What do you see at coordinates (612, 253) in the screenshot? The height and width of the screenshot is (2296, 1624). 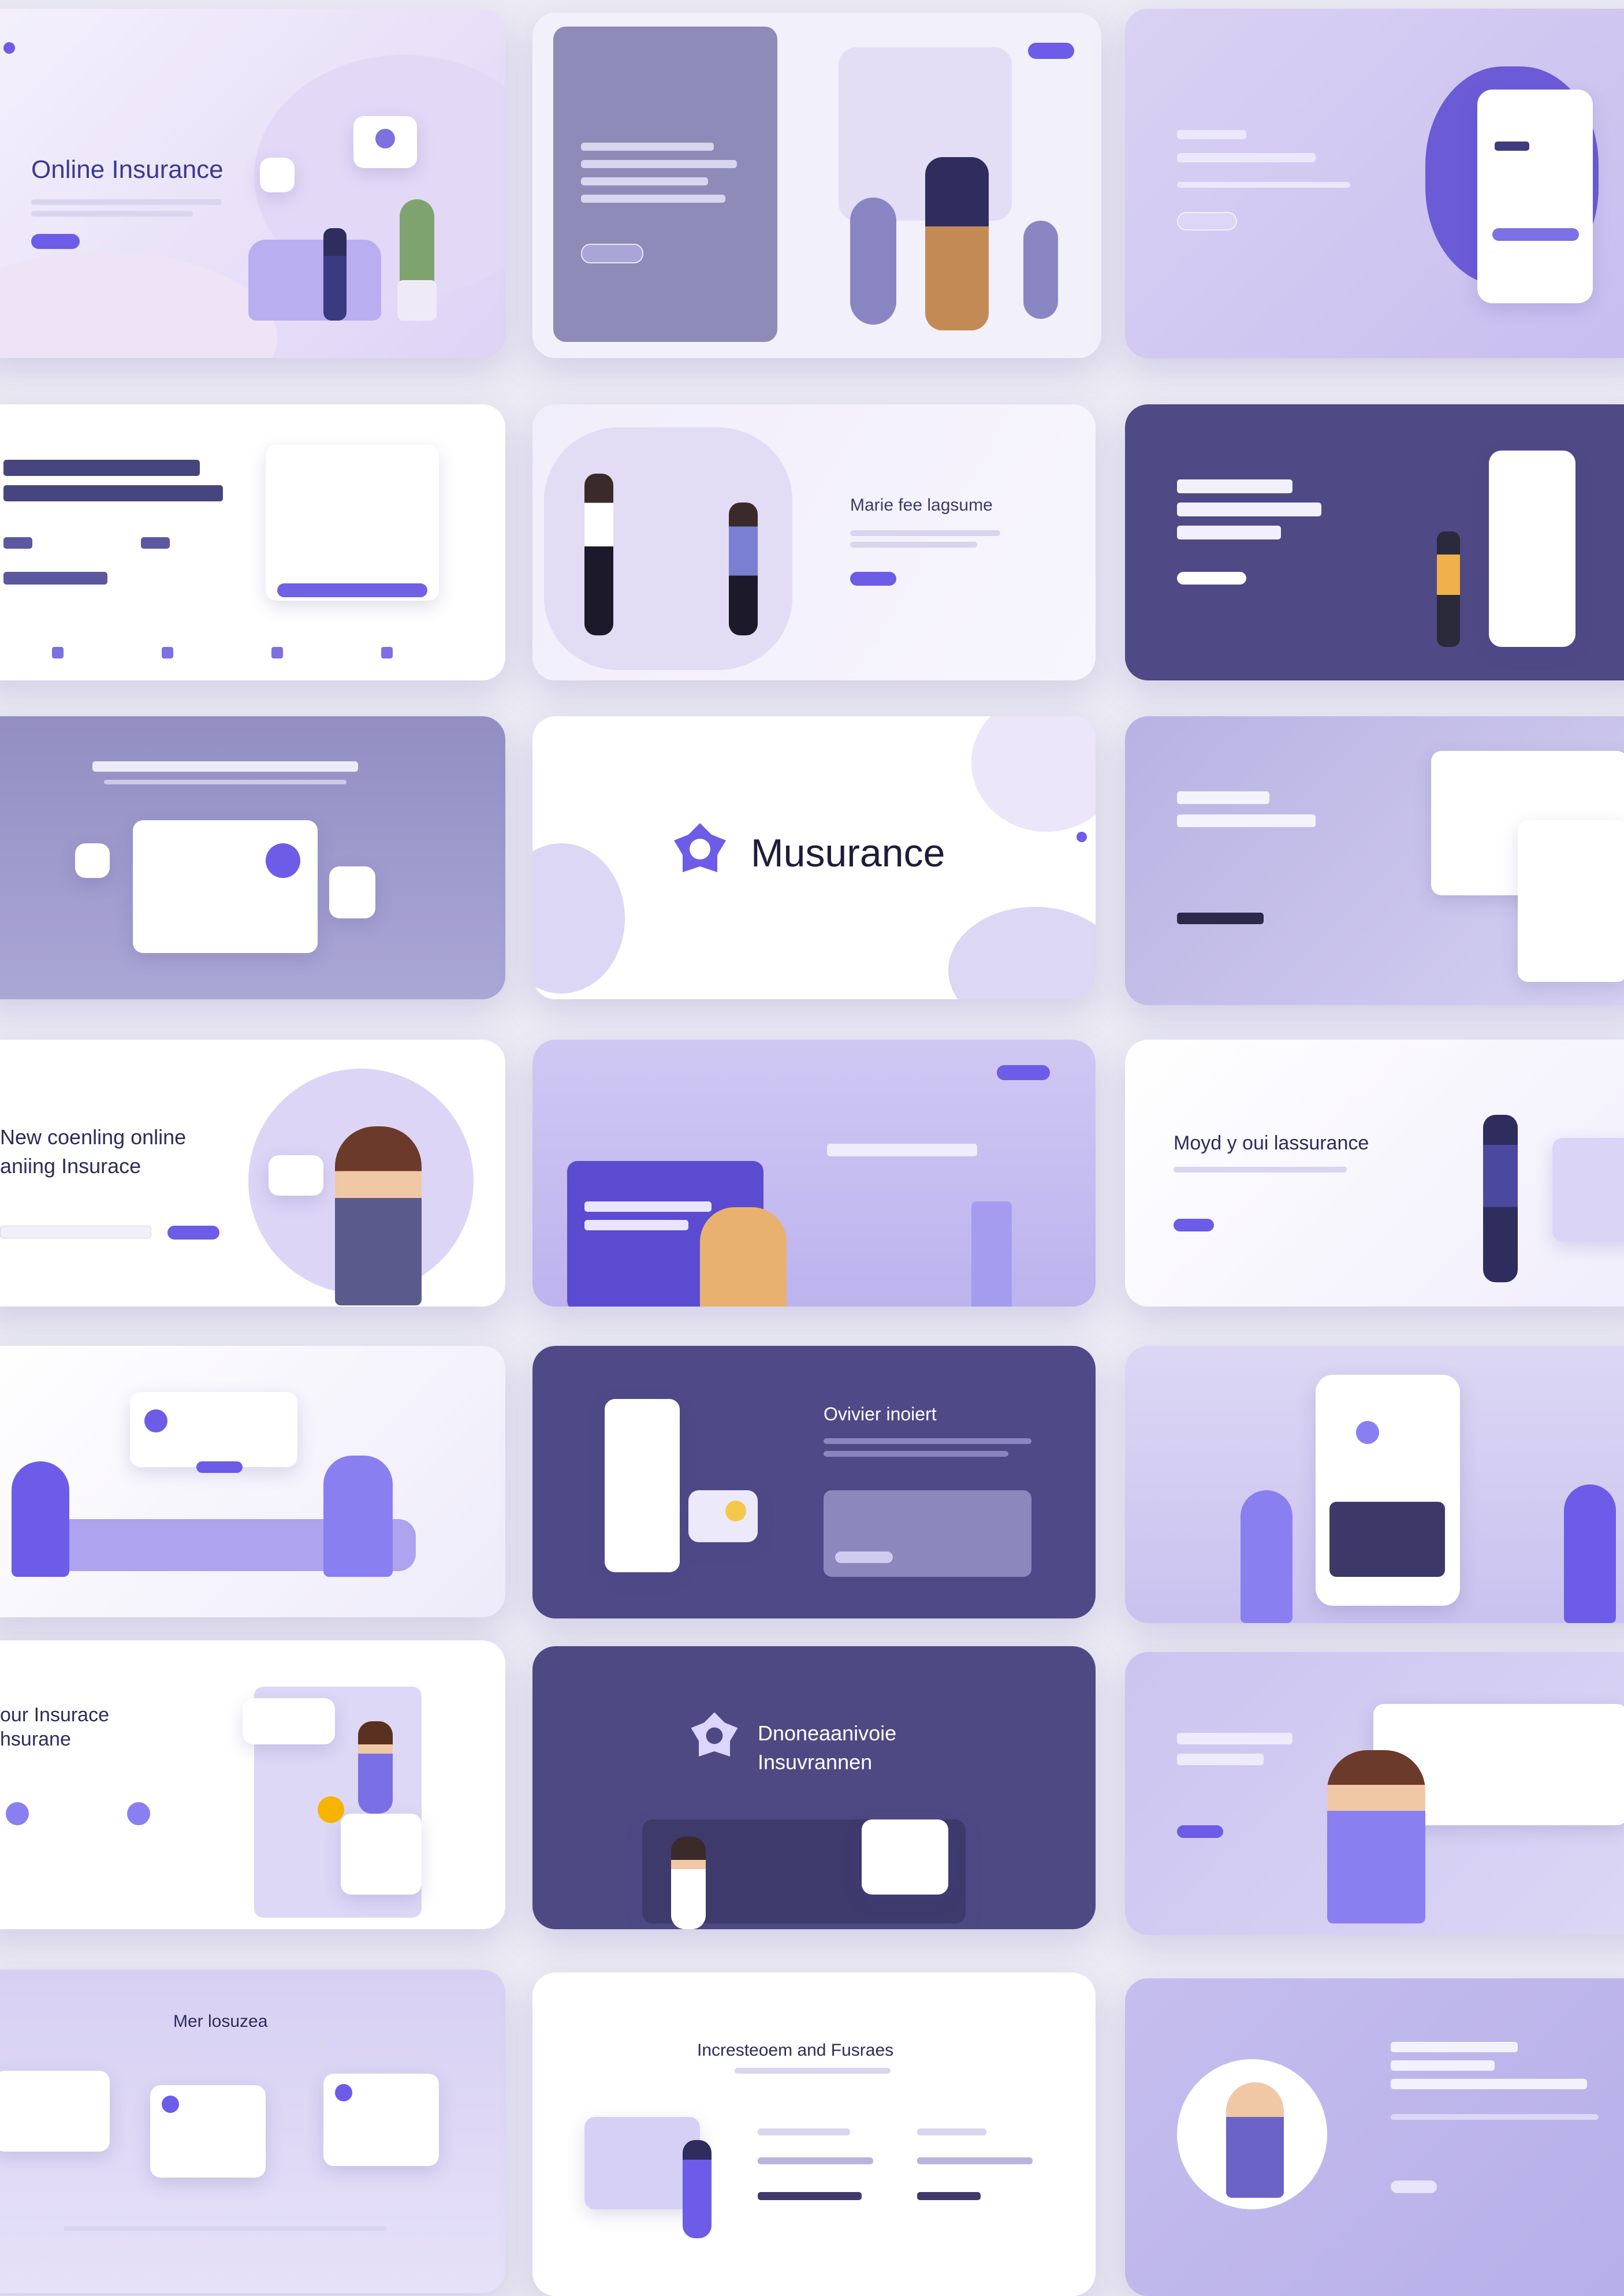 I see `hero-button` at bounding box center [612, 253].